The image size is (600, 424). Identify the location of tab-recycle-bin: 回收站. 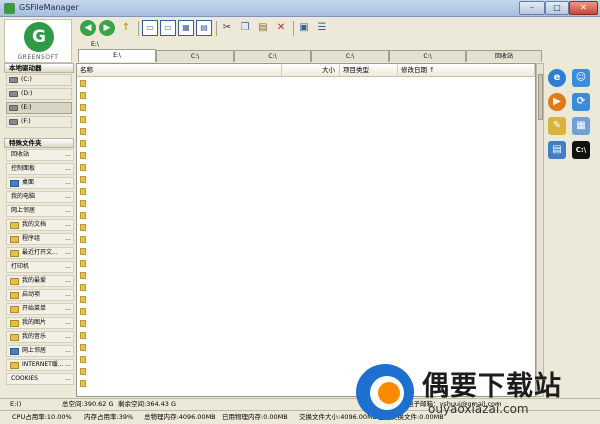
(504, 56).